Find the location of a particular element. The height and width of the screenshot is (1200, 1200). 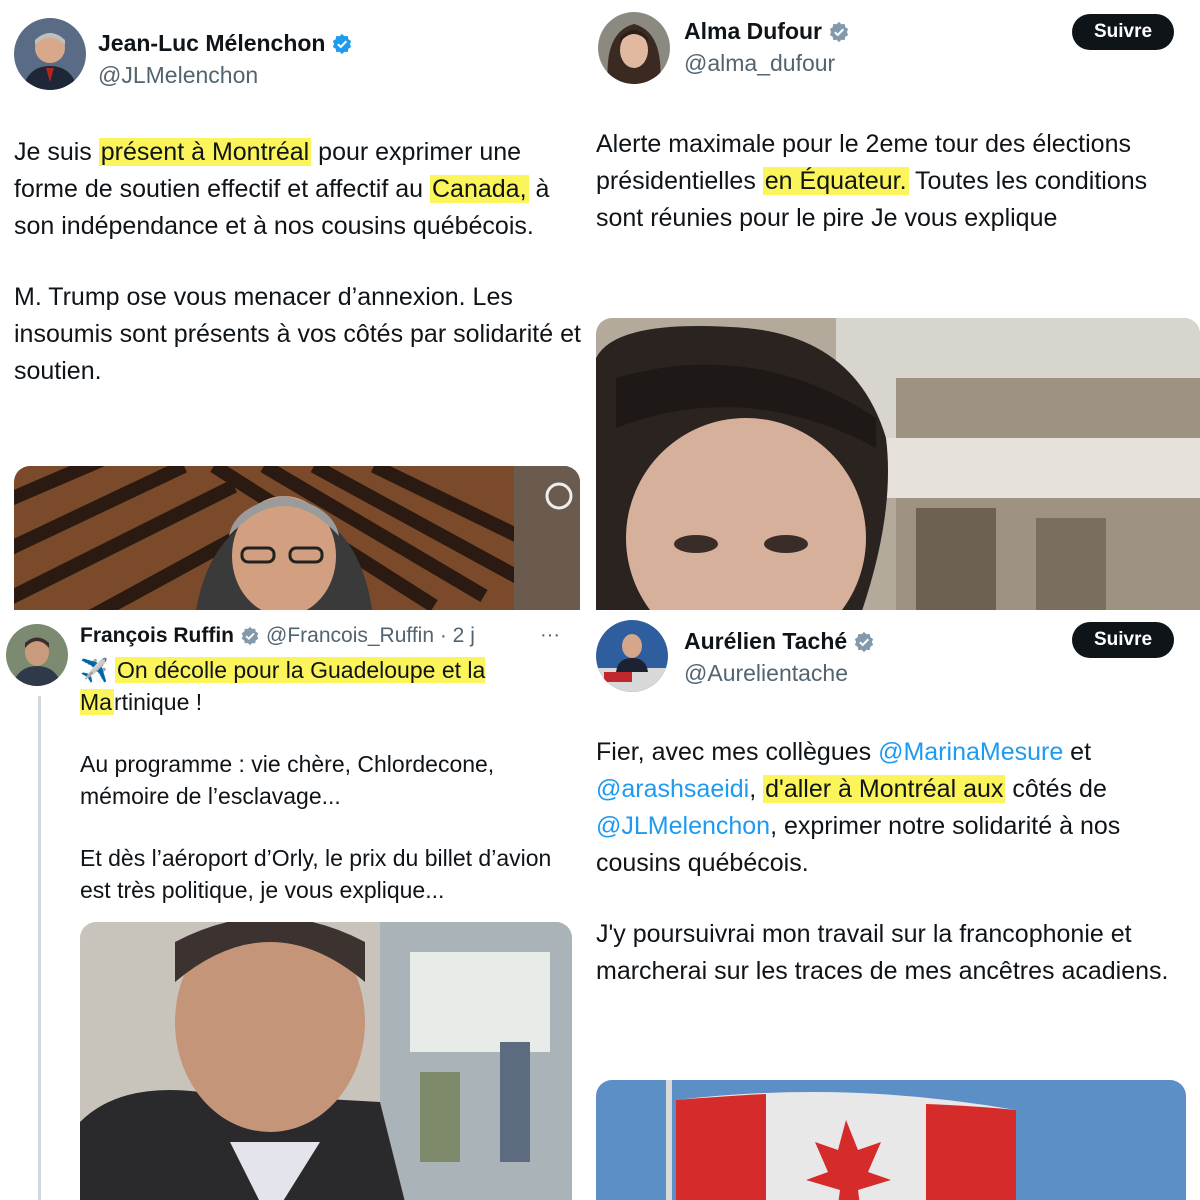

highlight: Canada, is located at coordinates (479, 189).